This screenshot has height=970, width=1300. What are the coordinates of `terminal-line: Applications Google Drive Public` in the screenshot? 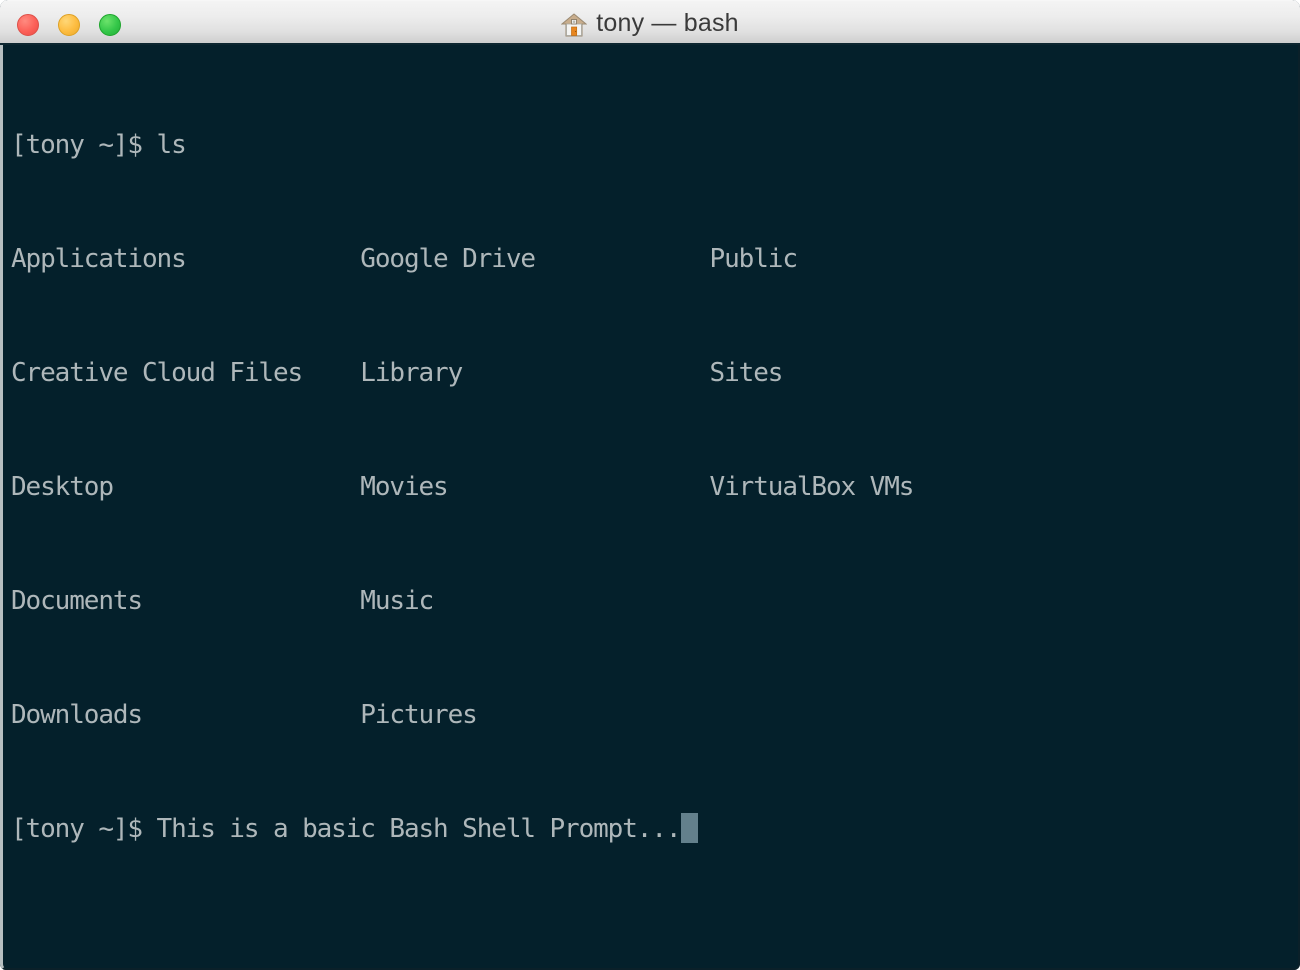 It's located at (404, 259).